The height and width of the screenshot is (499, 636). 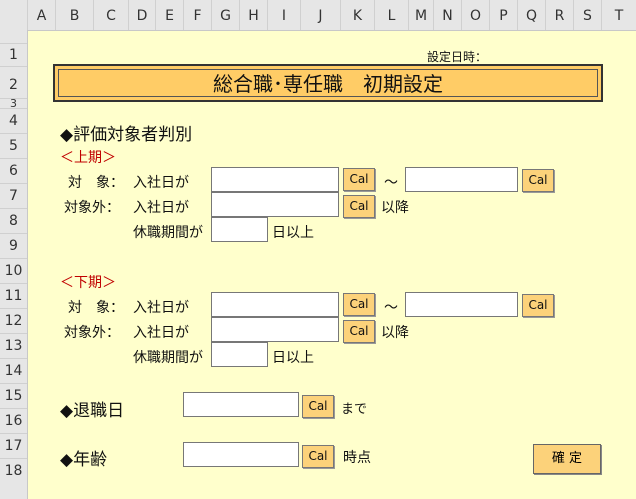 What do you see at coordinates (13, 395) in the screenshot?
I see `row-header-15: 15` at bounding box center [13, 395].